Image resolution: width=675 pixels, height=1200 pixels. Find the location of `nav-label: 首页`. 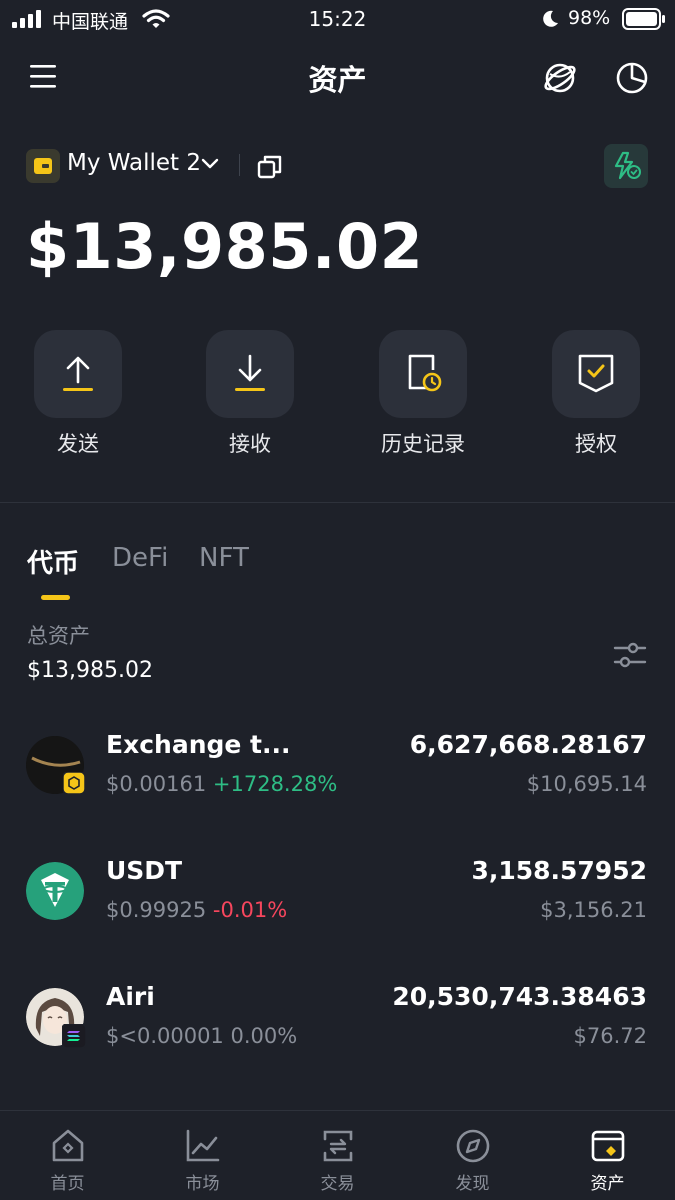

nav-label: 首页 is located at coordinates (67, 1184).